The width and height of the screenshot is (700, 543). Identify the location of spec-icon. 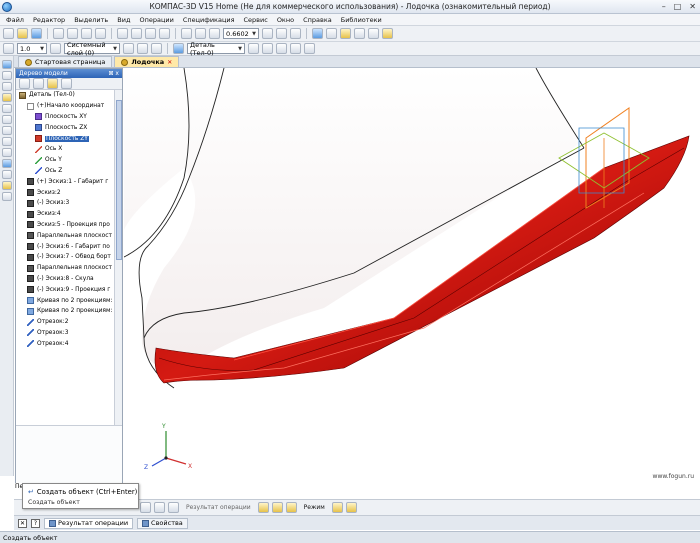
(6, 163).